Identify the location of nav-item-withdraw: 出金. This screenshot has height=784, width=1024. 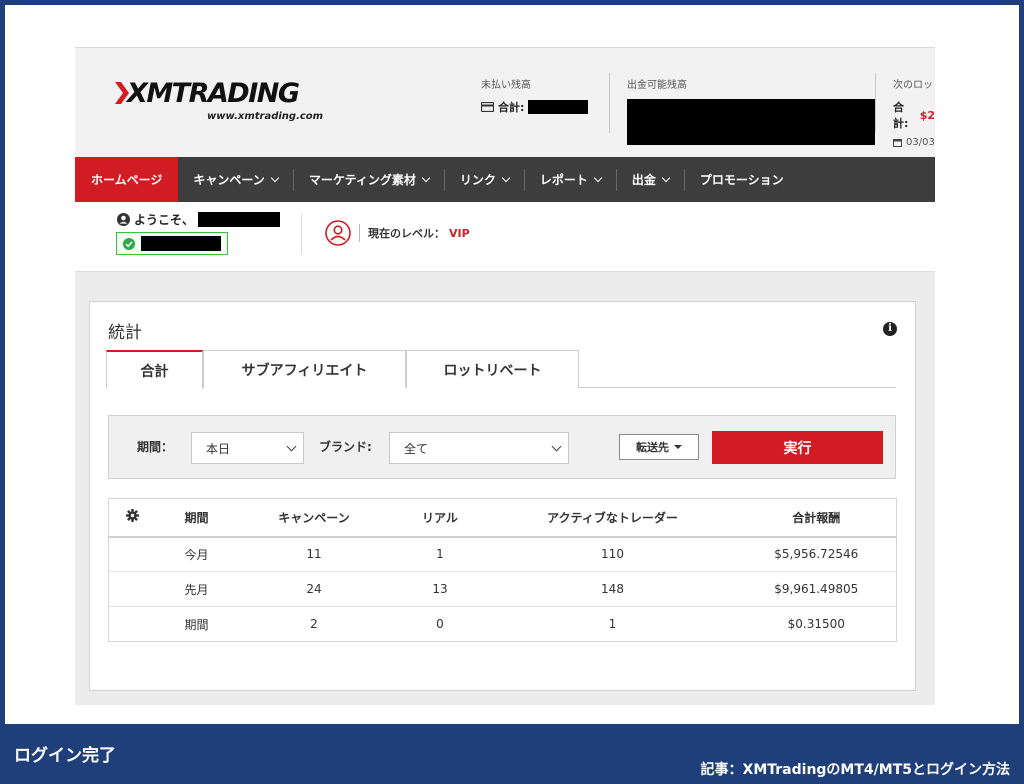
(650, 179).